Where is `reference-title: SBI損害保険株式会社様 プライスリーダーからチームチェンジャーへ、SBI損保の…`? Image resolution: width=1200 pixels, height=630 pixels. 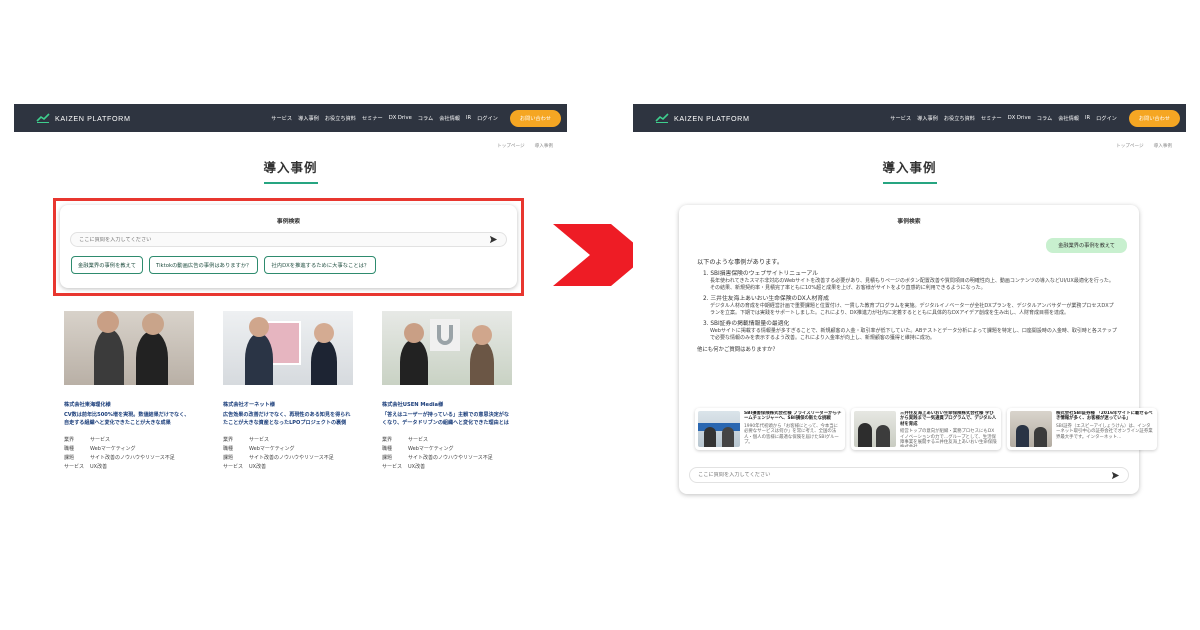 reference-title: SBI損害保険株式会社様 プライスリーダーからチームチェンジャーへ、SBI損保の… is located at coordinates (793, 416).